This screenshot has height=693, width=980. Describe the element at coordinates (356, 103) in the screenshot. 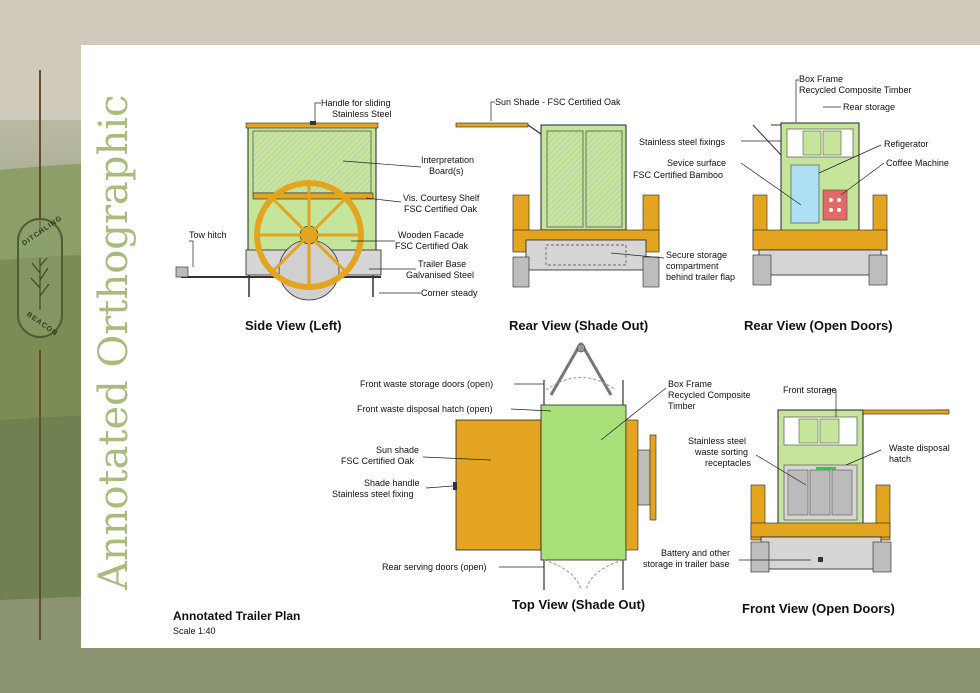

I see `side-handle-label: Handle for sliding` at that location.